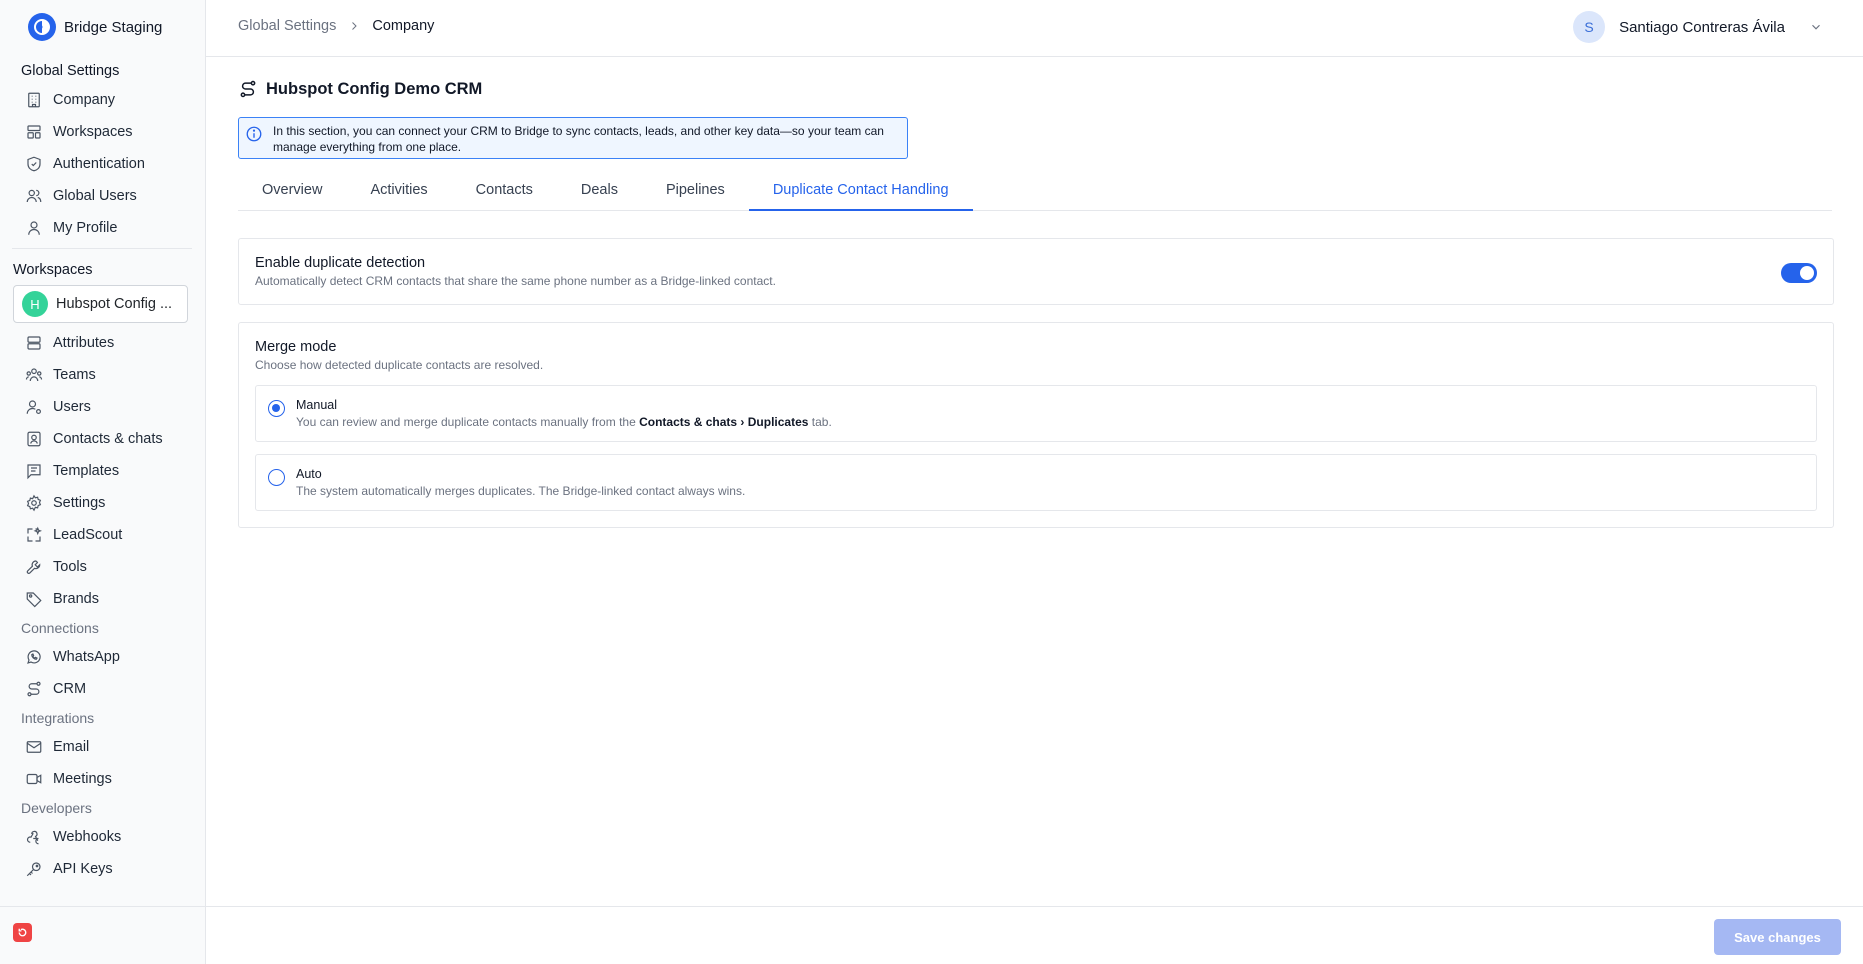 The width and height of the screenshot is (1863, 964). I want to click on sidebar-item-api-keys: API Keys, so click(103, 869).